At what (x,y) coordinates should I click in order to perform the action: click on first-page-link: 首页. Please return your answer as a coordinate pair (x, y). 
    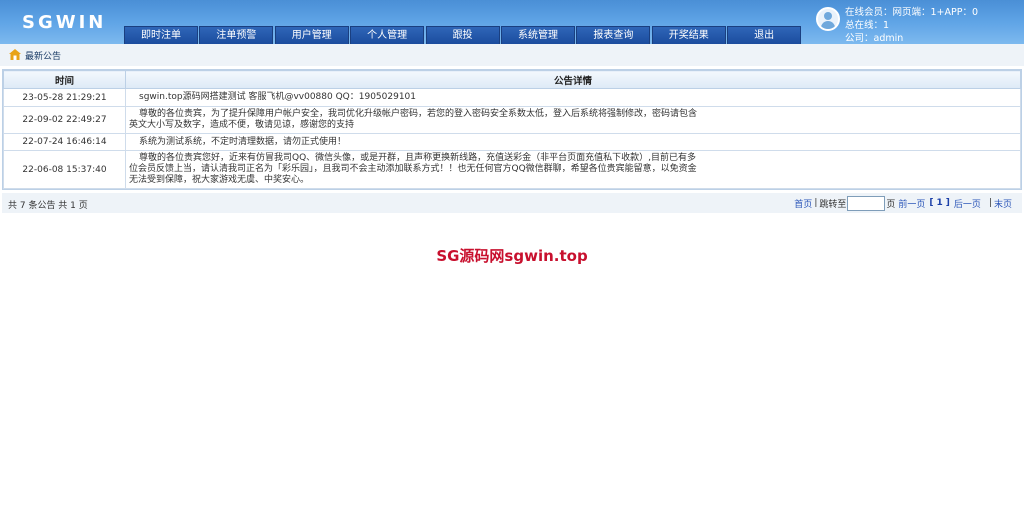
    Looking at the image, I should click on (803, 203).